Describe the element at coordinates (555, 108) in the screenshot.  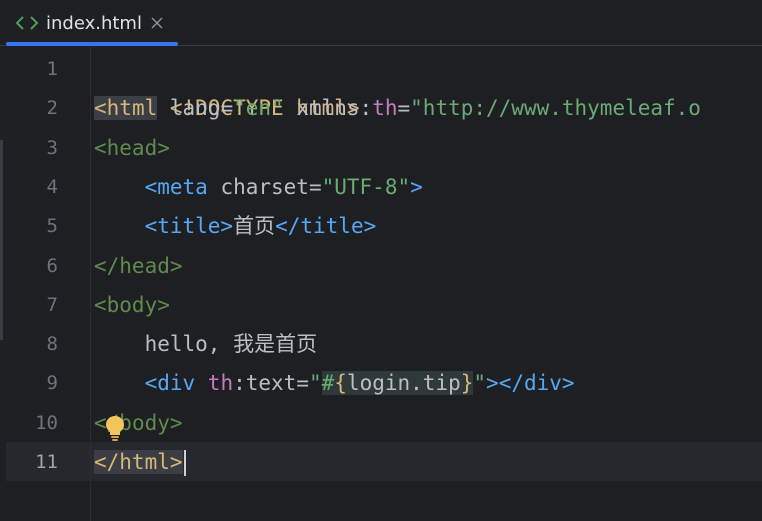
I see `attr-value: "http://www.thymeleaf.o` at that location.